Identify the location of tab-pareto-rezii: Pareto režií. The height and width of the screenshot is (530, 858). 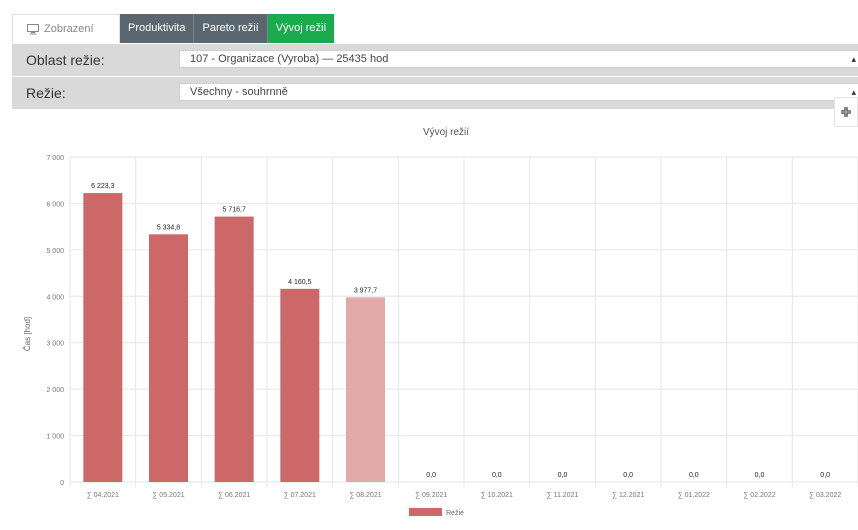
(231, 28).